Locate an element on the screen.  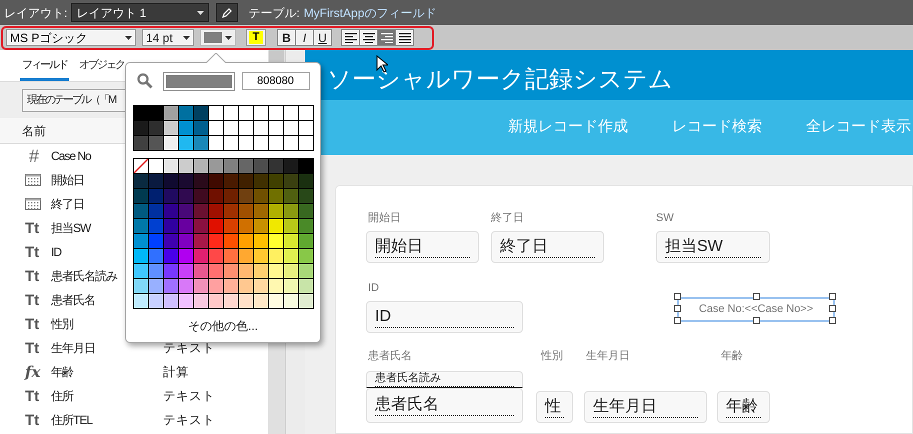
layout-field: 患者氏名読み is located at coordinates (444, 379).